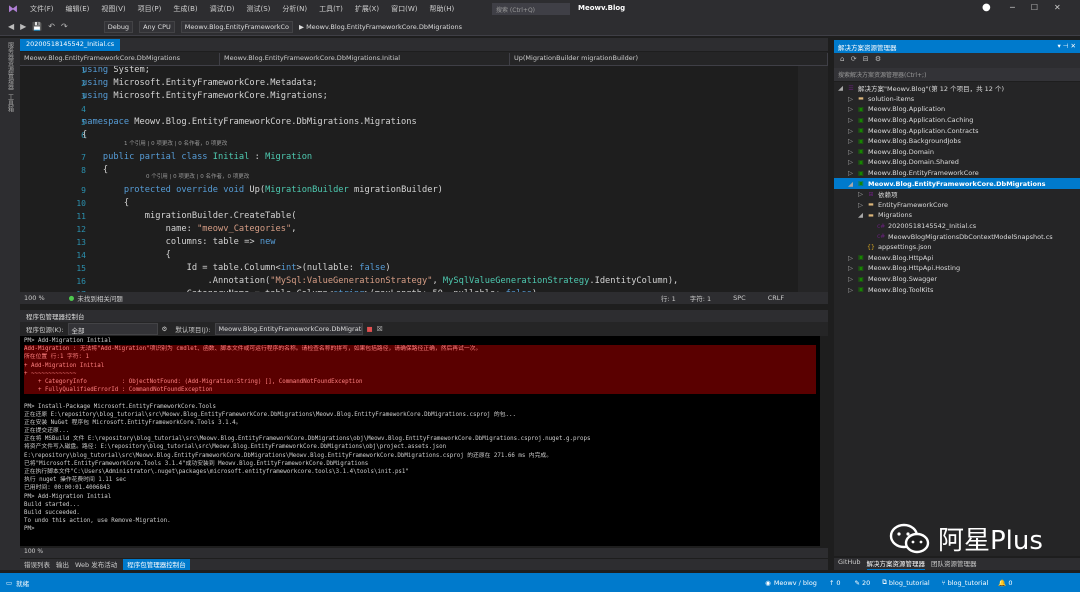 This screenshot has width=1080, height=592. I want to click on code-lens: 1 个引用 | 0 项更改 | 0 名作者，0 项更改, so click(175, 143).